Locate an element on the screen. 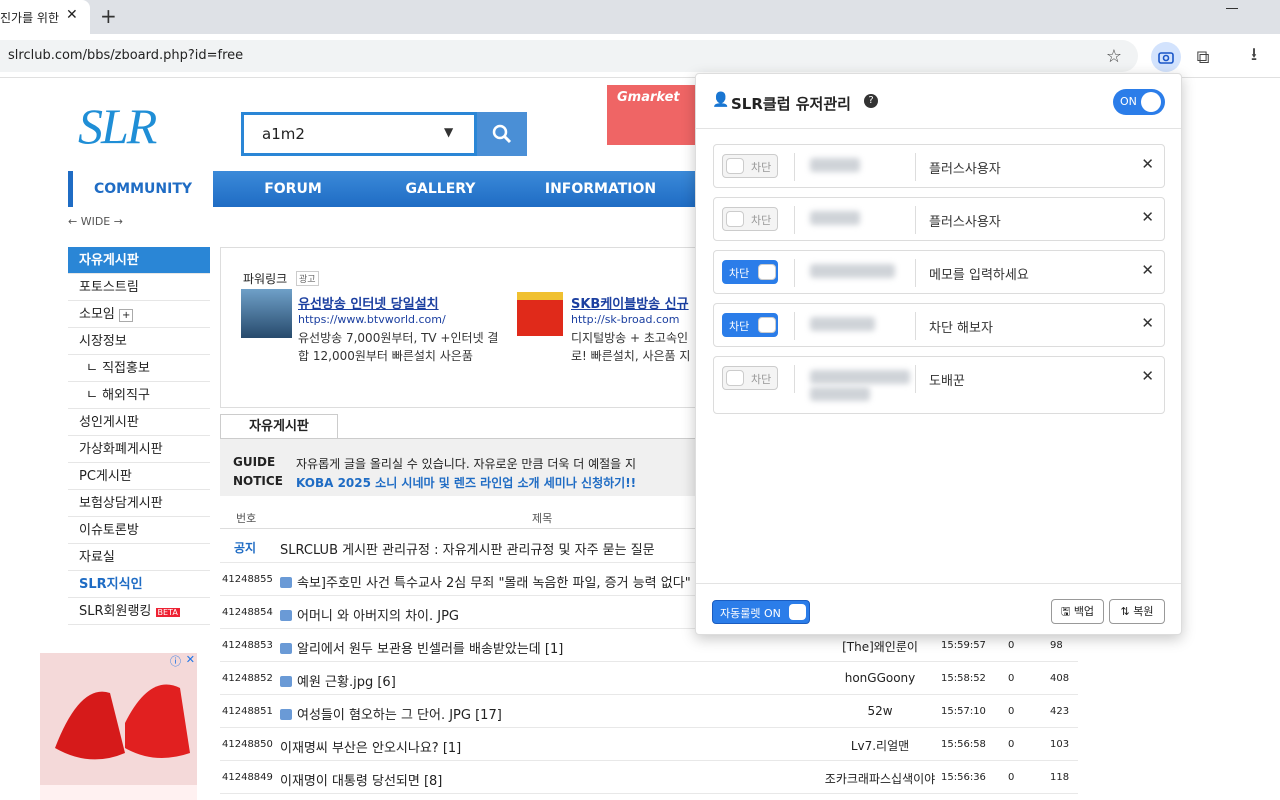 This screenshot has width=1280, height=800. nav-information: INFORMATION is located at coordinates (600, 189).